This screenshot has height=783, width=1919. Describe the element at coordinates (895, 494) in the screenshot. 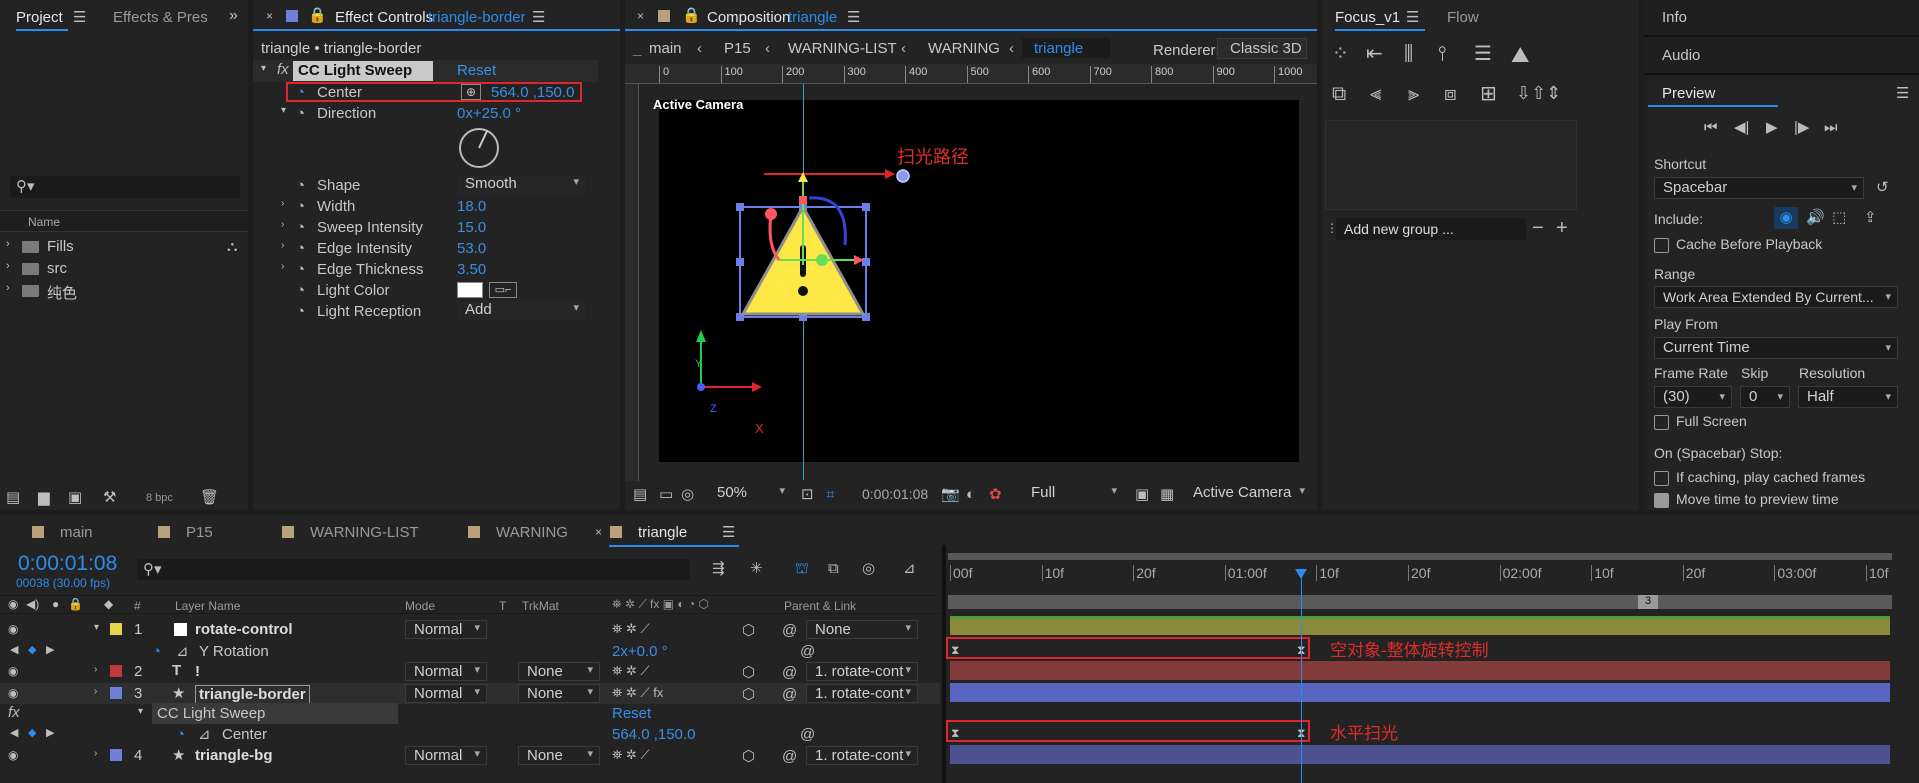

I see `viewer-timecode: 0:00:01:08` at that location.